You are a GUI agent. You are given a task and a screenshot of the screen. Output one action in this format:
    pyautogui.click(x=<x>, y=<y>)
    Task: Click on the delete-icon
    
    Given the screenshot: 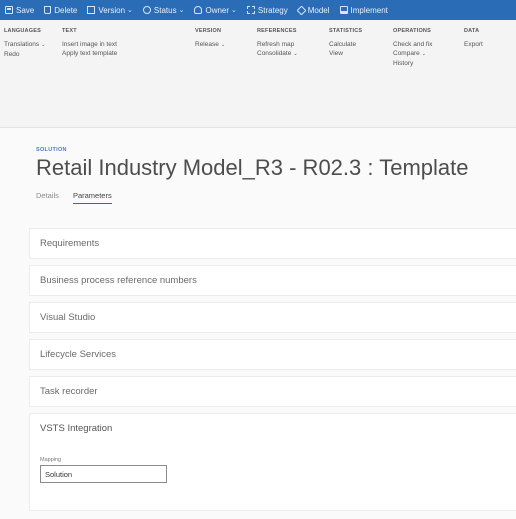 What is the action you would take?
    pyautogui.click(x=48, y=10)
    